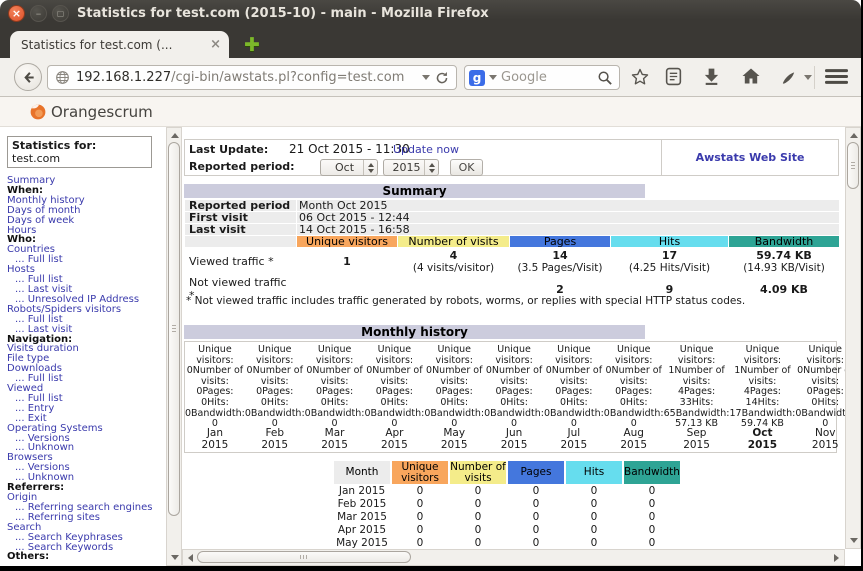  Describe the element at coordinates (814, 77) in the screenshot. I see `toolbar-separator` at that location.